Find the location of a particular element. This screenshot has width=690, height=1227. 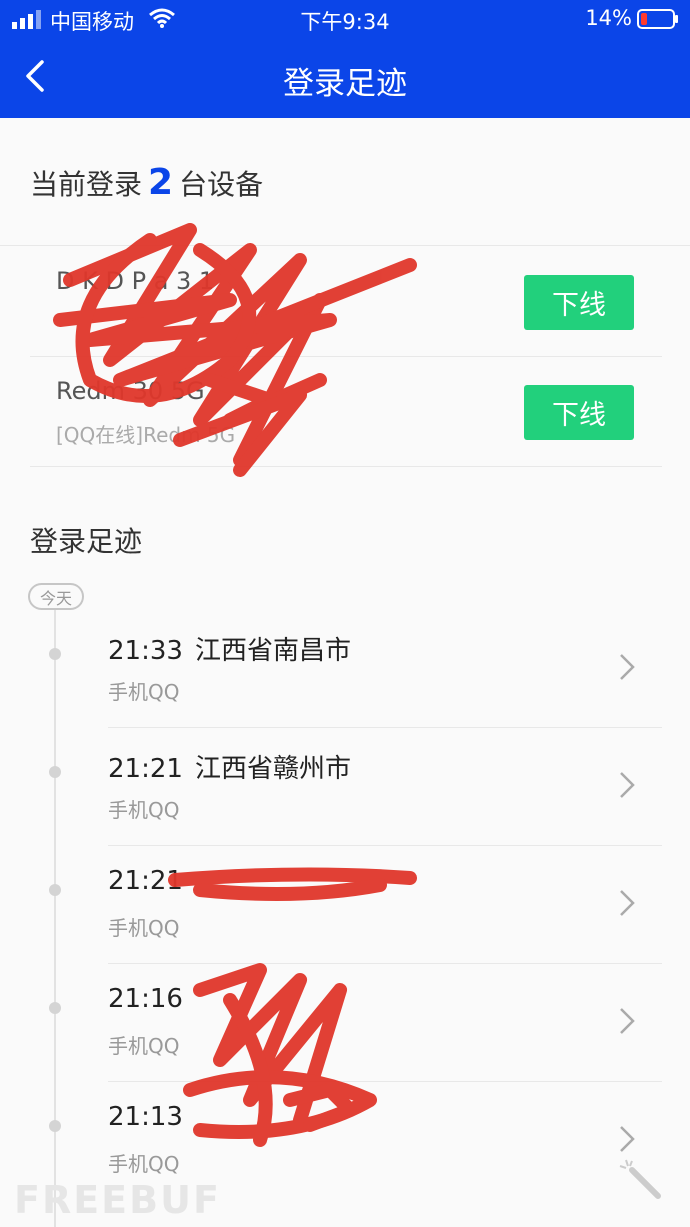

nav-bar: 登录足迹 is located at coordinates (345, 78).